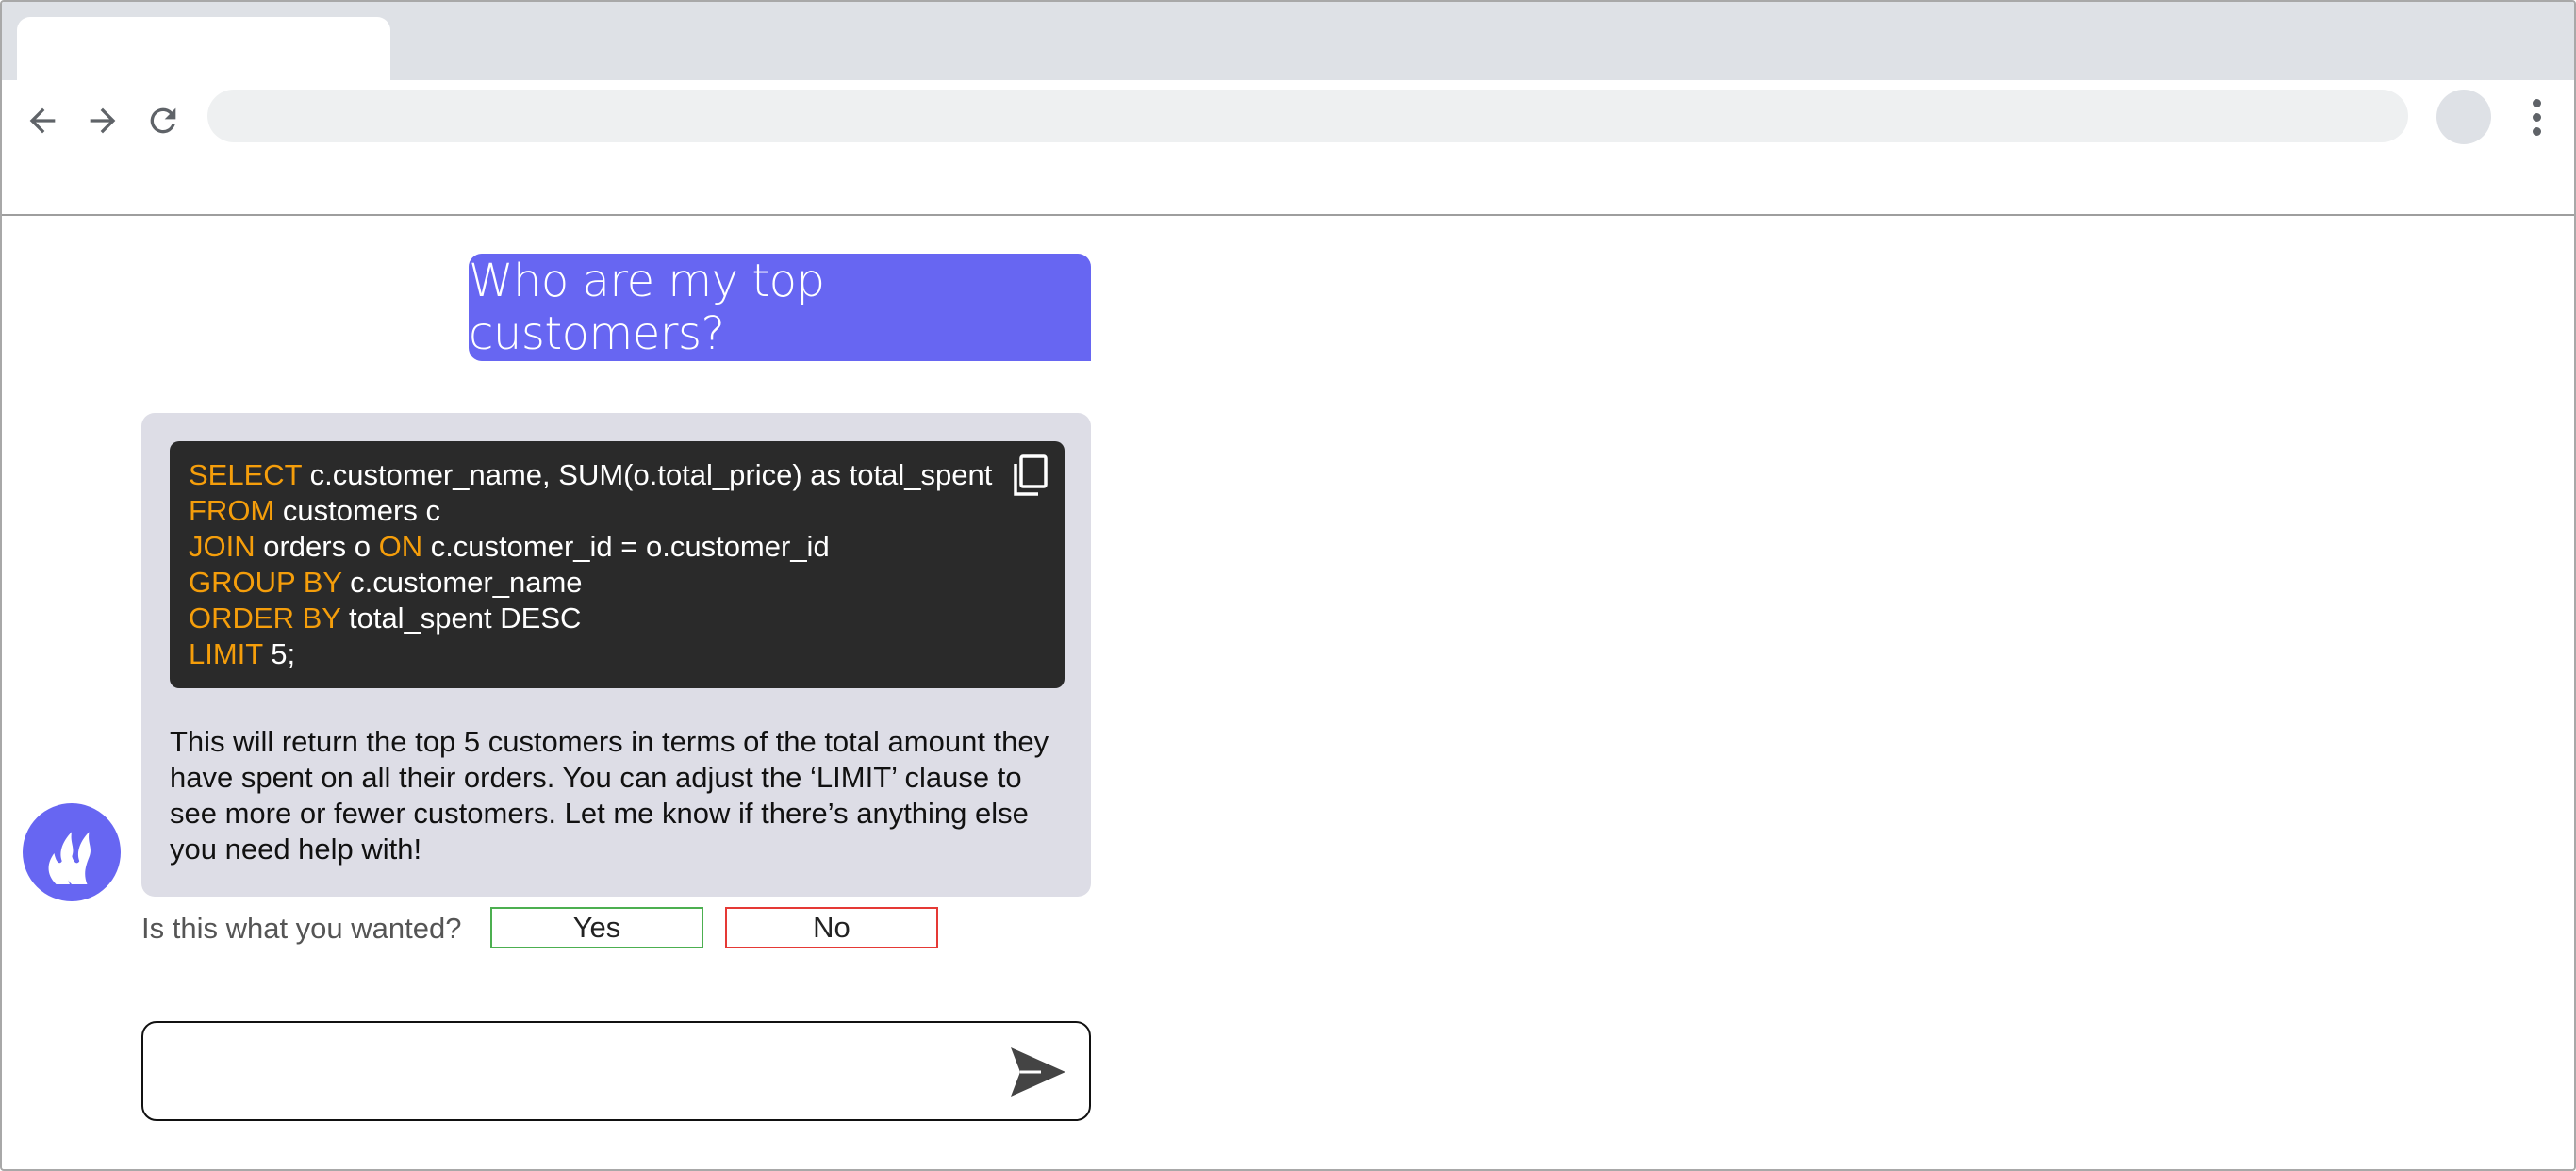 The image size is (2576, 1171). What do you see at coordinates (246, 474) in the screenshot?
I see `sql-keyword: SELECT` at bounding box center [246, 474].